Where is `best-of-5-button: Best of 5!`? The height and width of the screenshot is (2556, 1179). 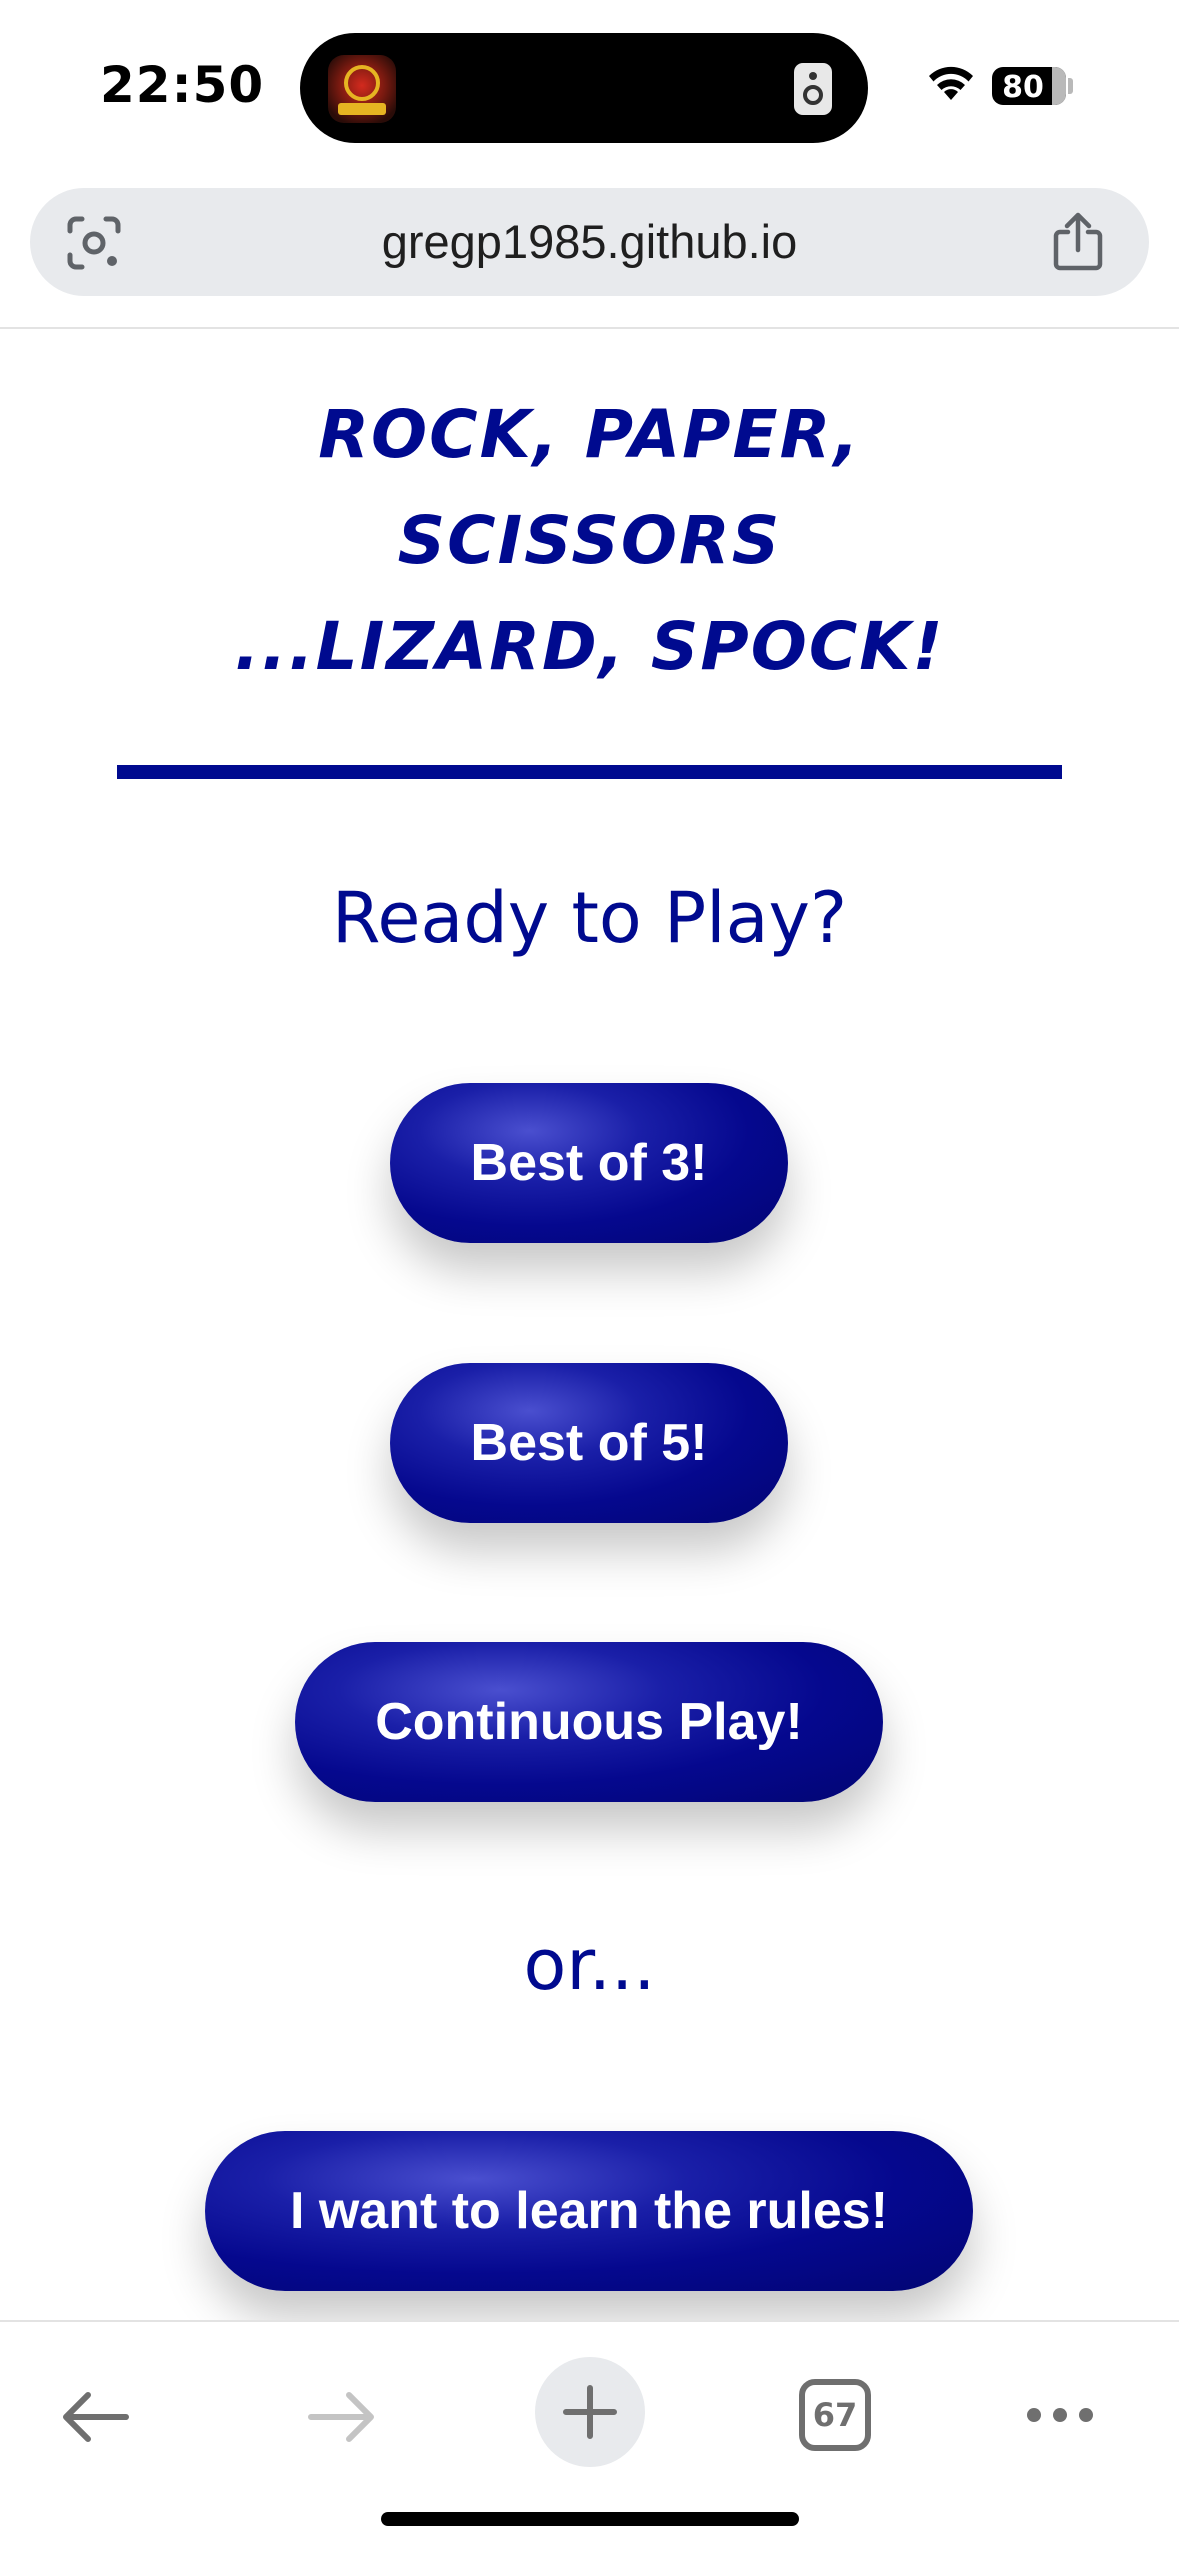
best-of-5-button: Best of 5! is located at coordinates (589, 1443).